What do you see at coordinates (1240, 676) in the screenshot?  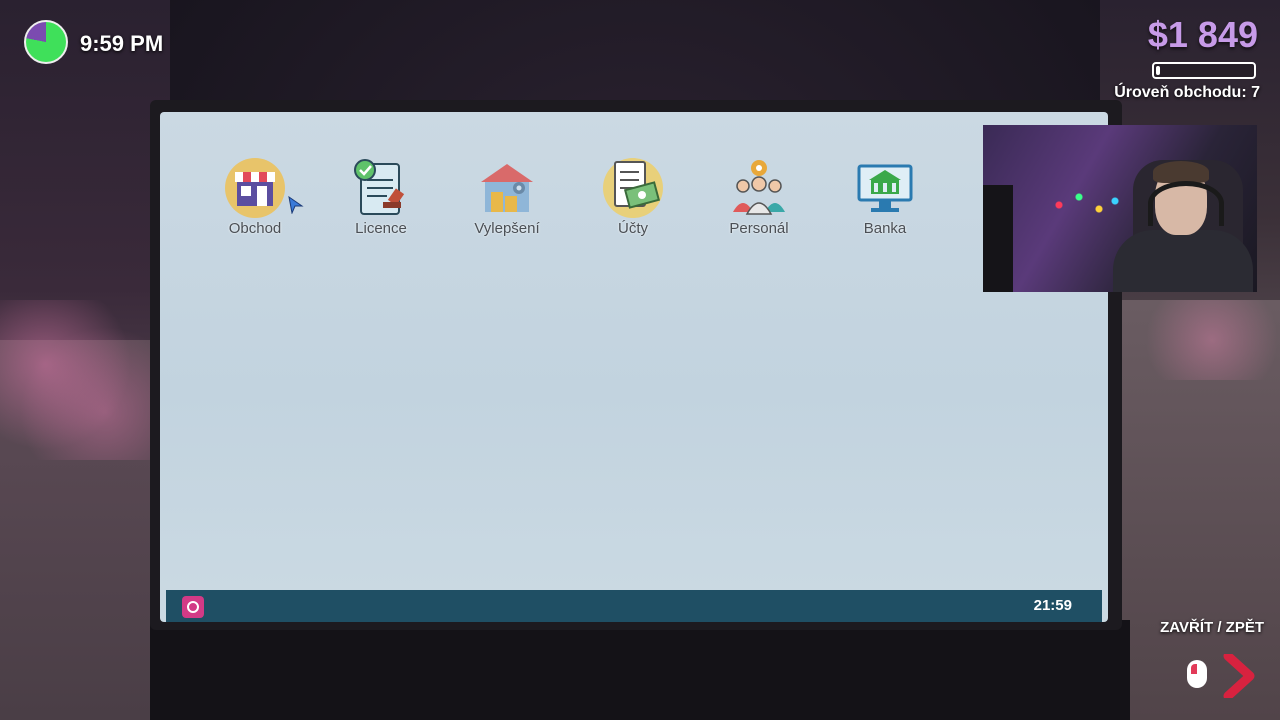 I see `chevron-right-icon` at bounding box center [1240, 676].